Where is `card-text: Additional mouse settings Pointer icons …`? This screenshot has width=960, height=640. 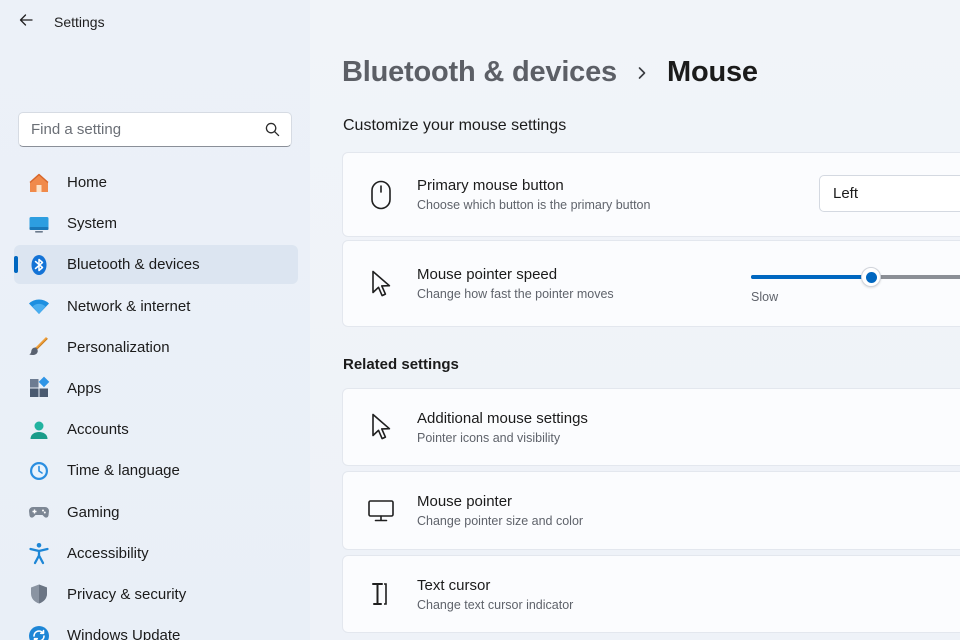 card-text: Additional mouse settings Pointer icons … is located at coordinates (502, 427).